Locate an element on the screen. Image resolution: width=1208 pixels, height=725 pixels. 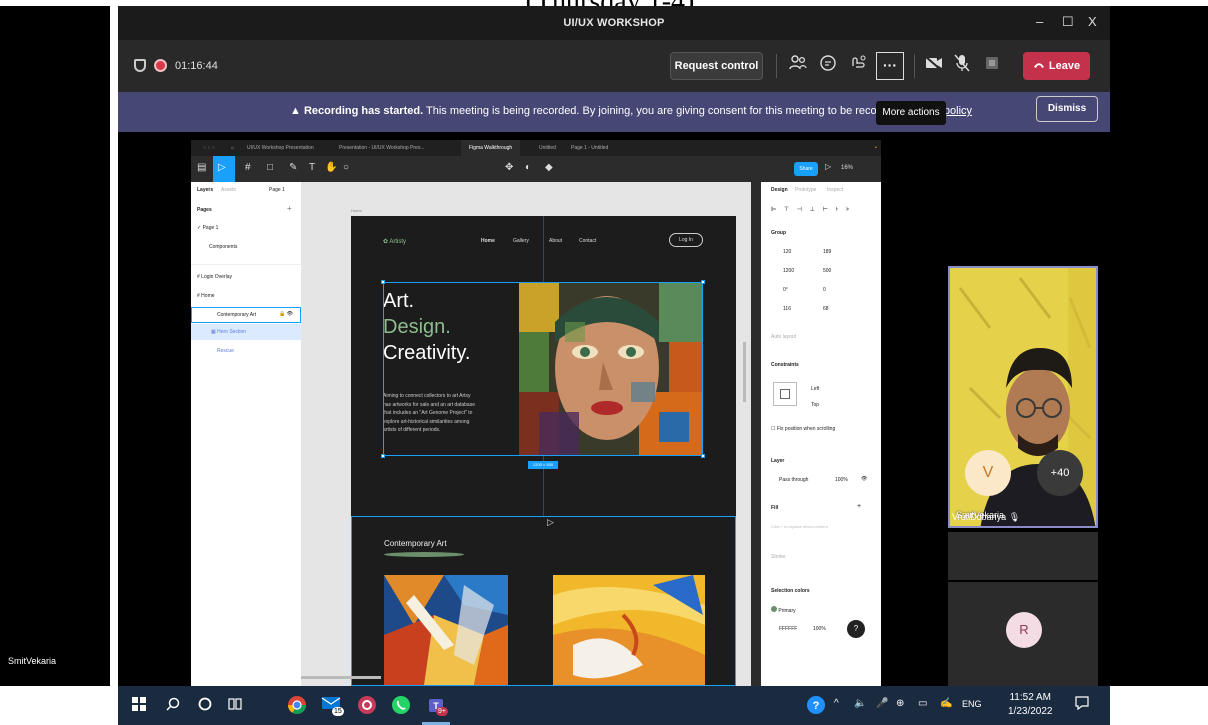
add-page-icon: + is located at coordinates (289, 208).